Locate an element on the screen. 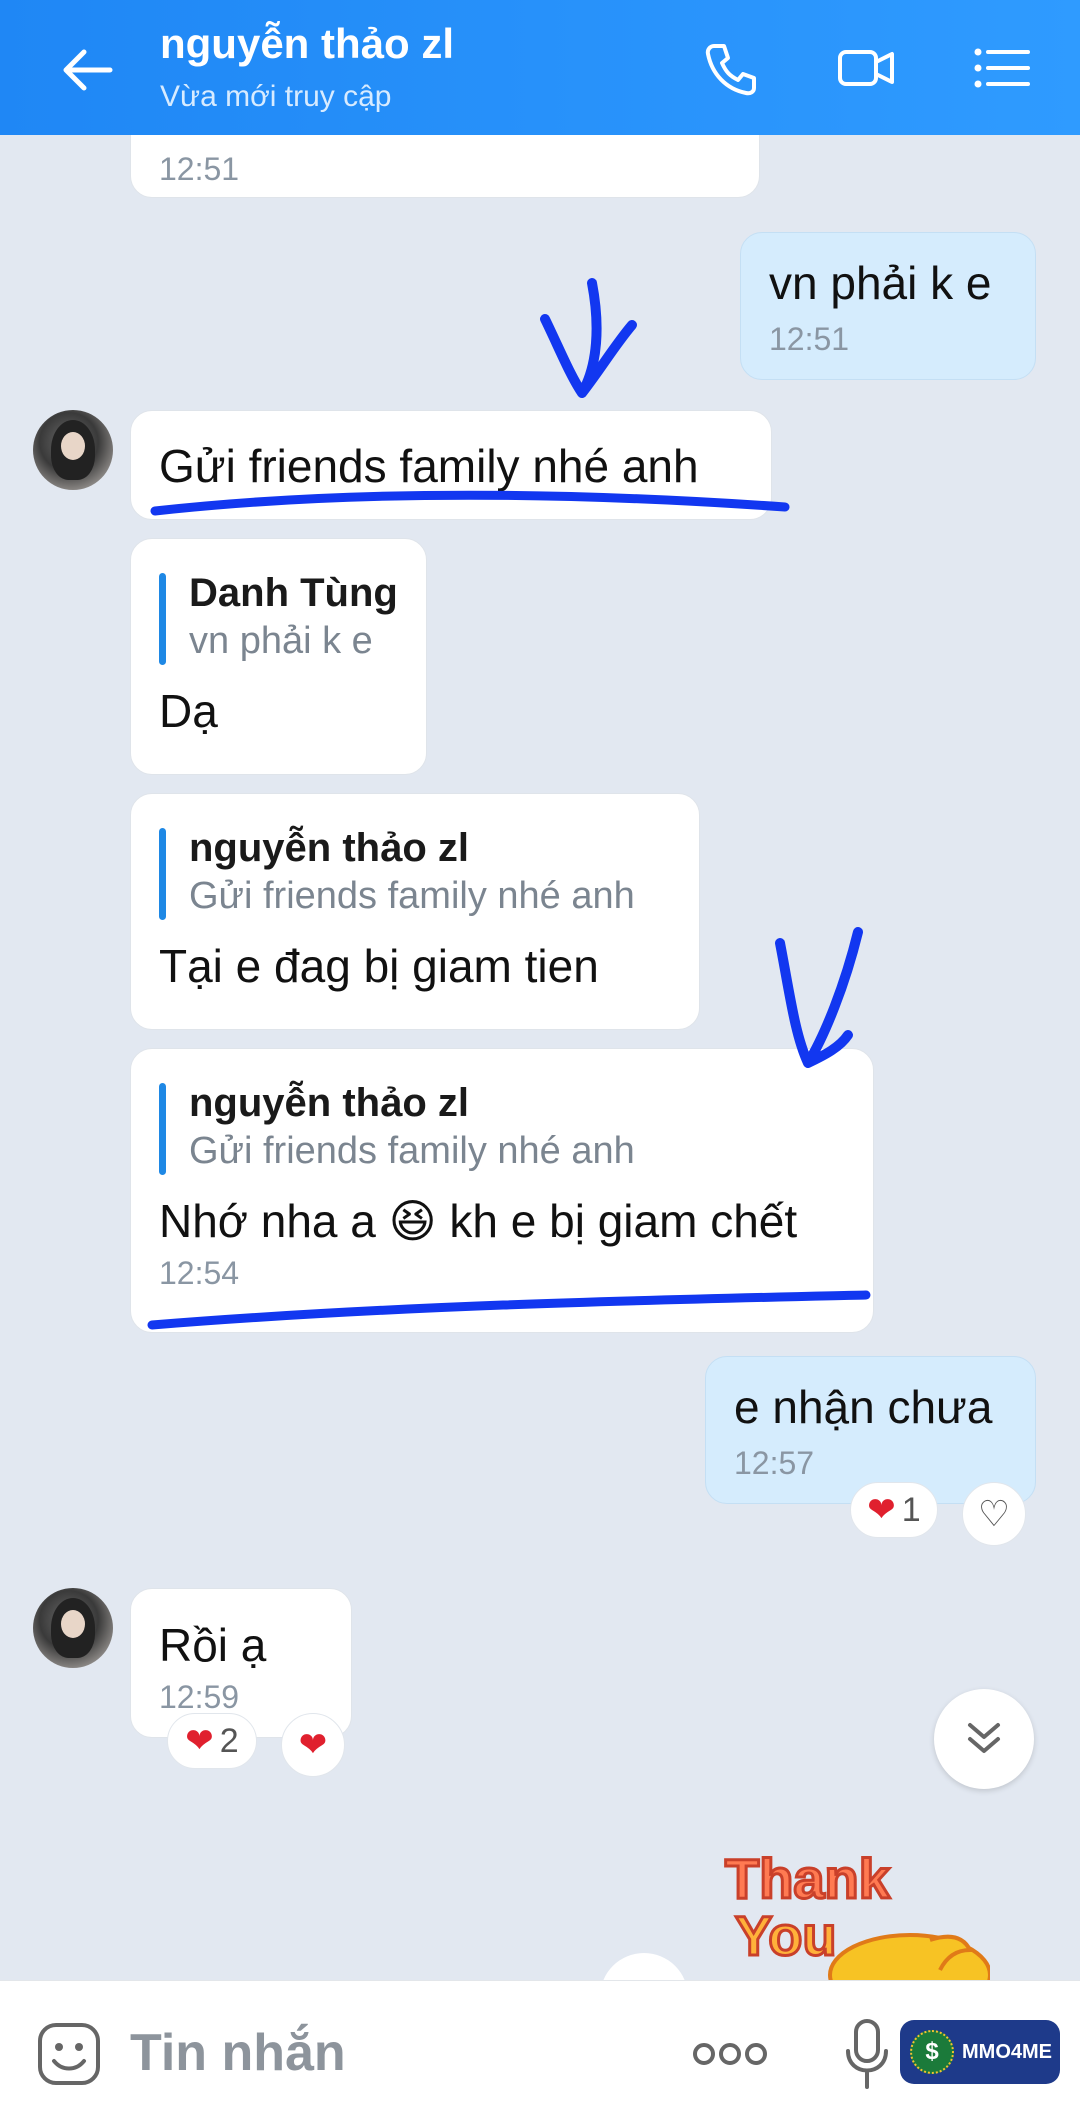  message-time: 12:54 is located at coordinates (199, 1273).